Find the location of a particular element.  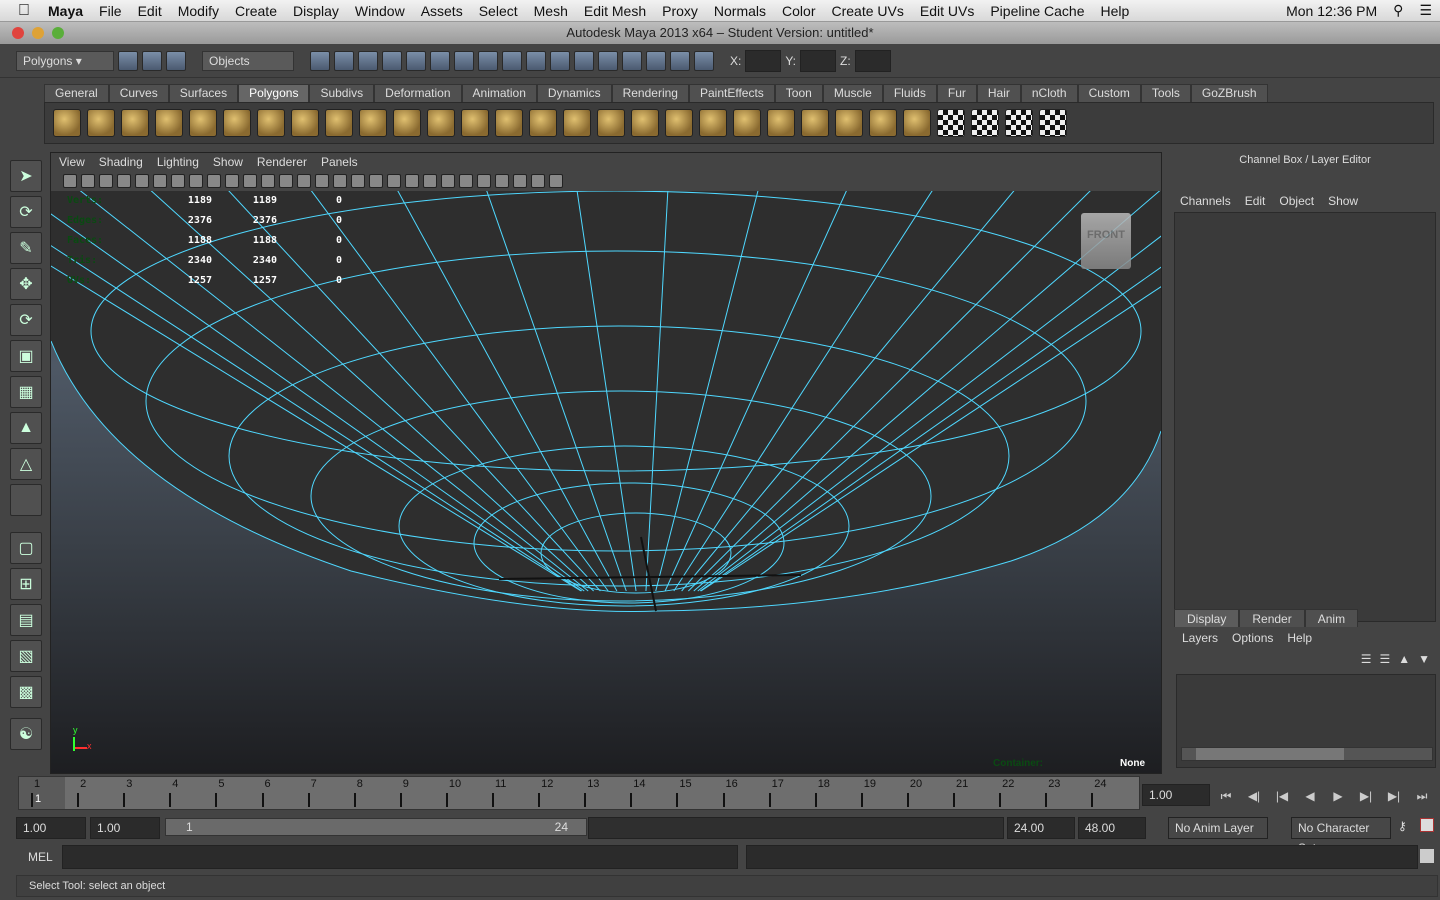

render-frame-icon is located at coordinates (536, 60).